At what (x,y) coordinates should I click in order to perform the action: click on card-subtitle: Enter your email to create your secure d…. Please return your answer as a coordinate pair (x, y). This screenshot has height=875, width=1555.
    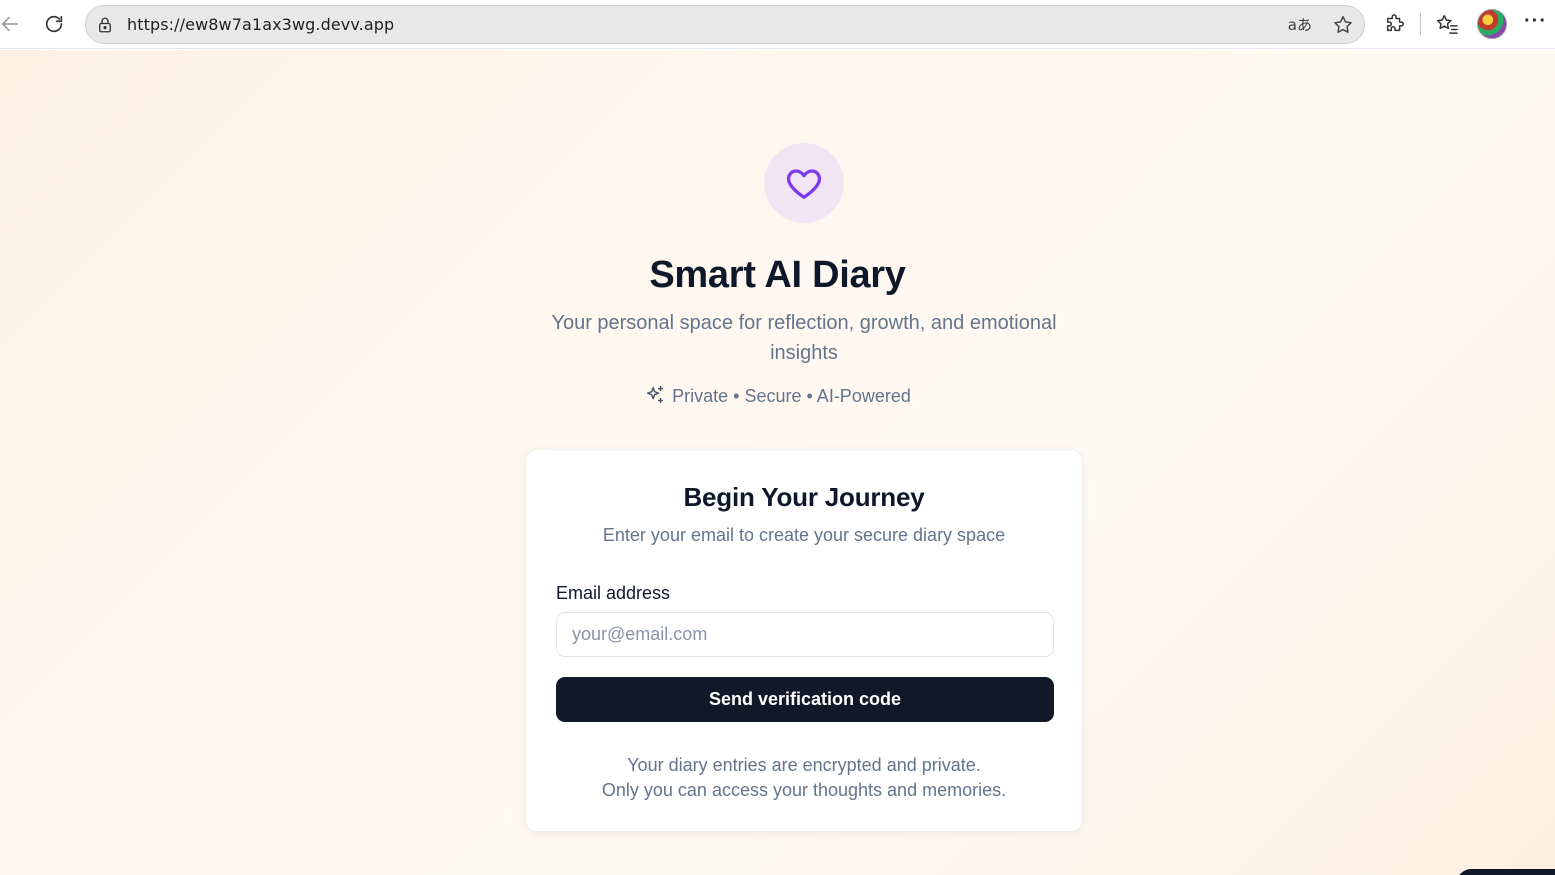
    Looking at the image, I should click on (804, 535).